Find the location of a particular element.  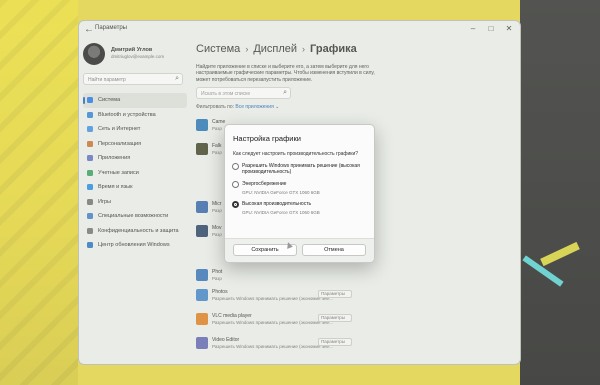

sidebar-item-label: Bluetooth и устройства is located at coordinates (127, 114).